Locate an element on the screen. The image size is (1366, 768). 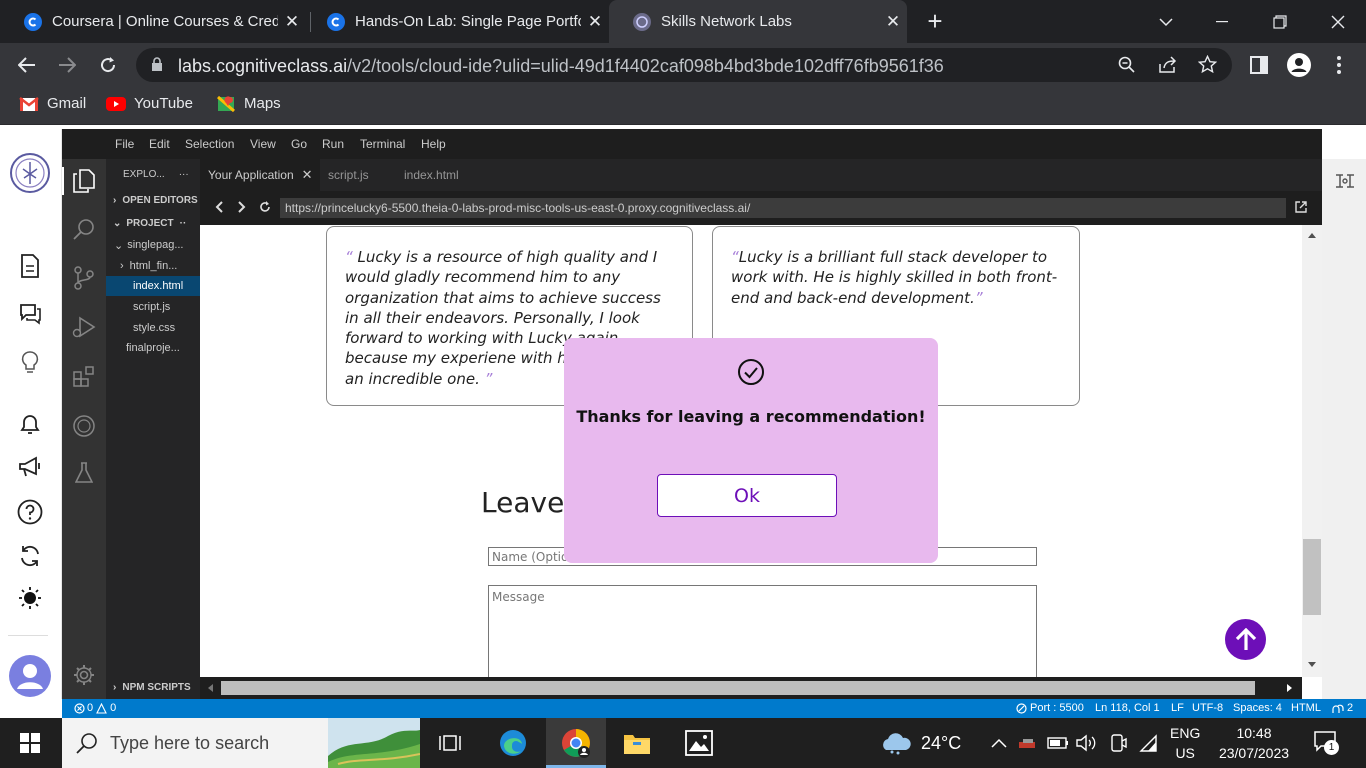
restore-icon is located at coordinates (1280, 21).